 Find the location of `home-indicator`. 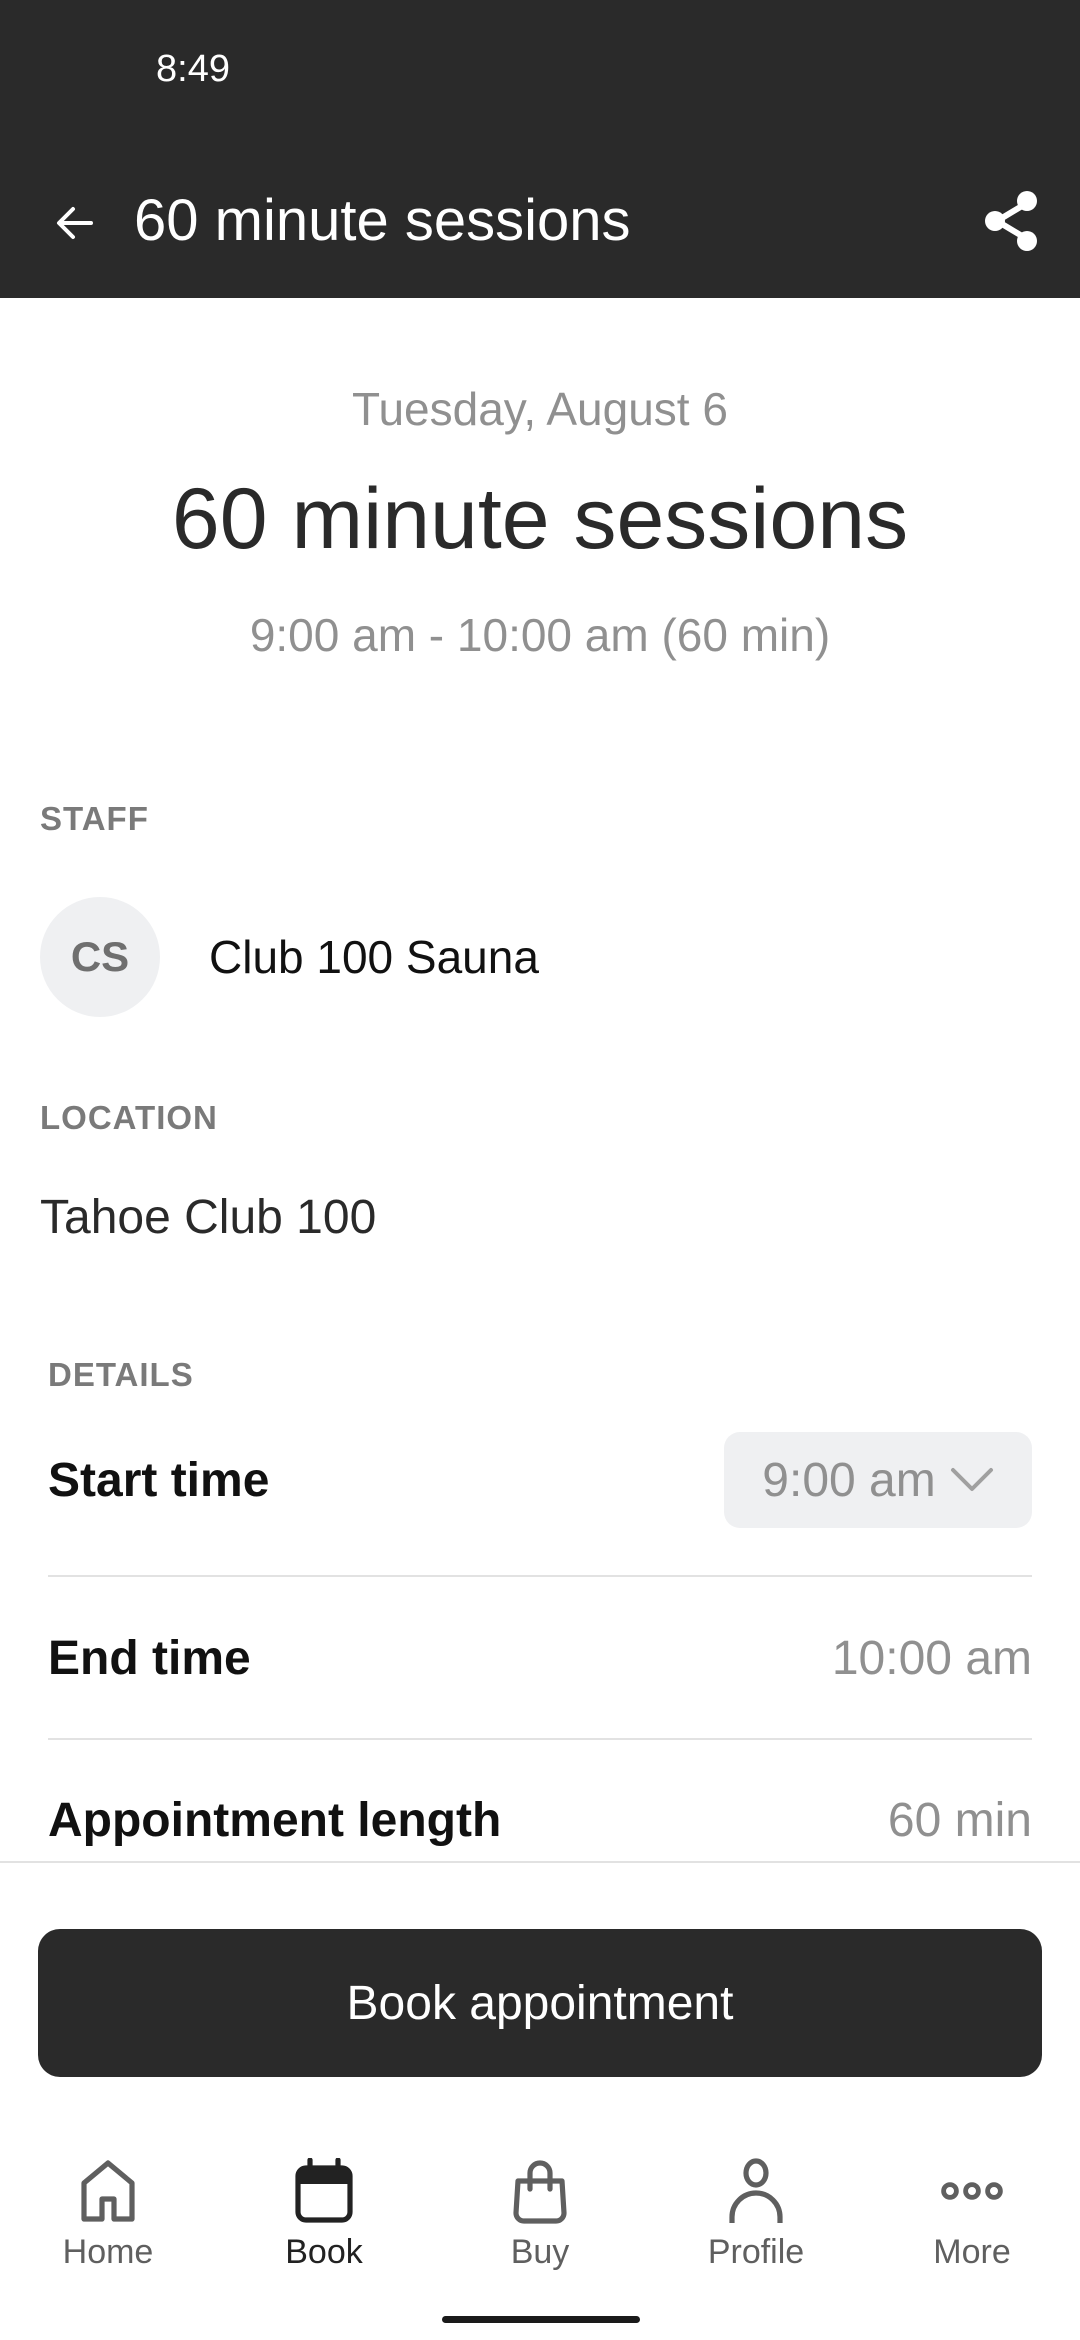

home-indicator is located at coordinates (541, 2319).